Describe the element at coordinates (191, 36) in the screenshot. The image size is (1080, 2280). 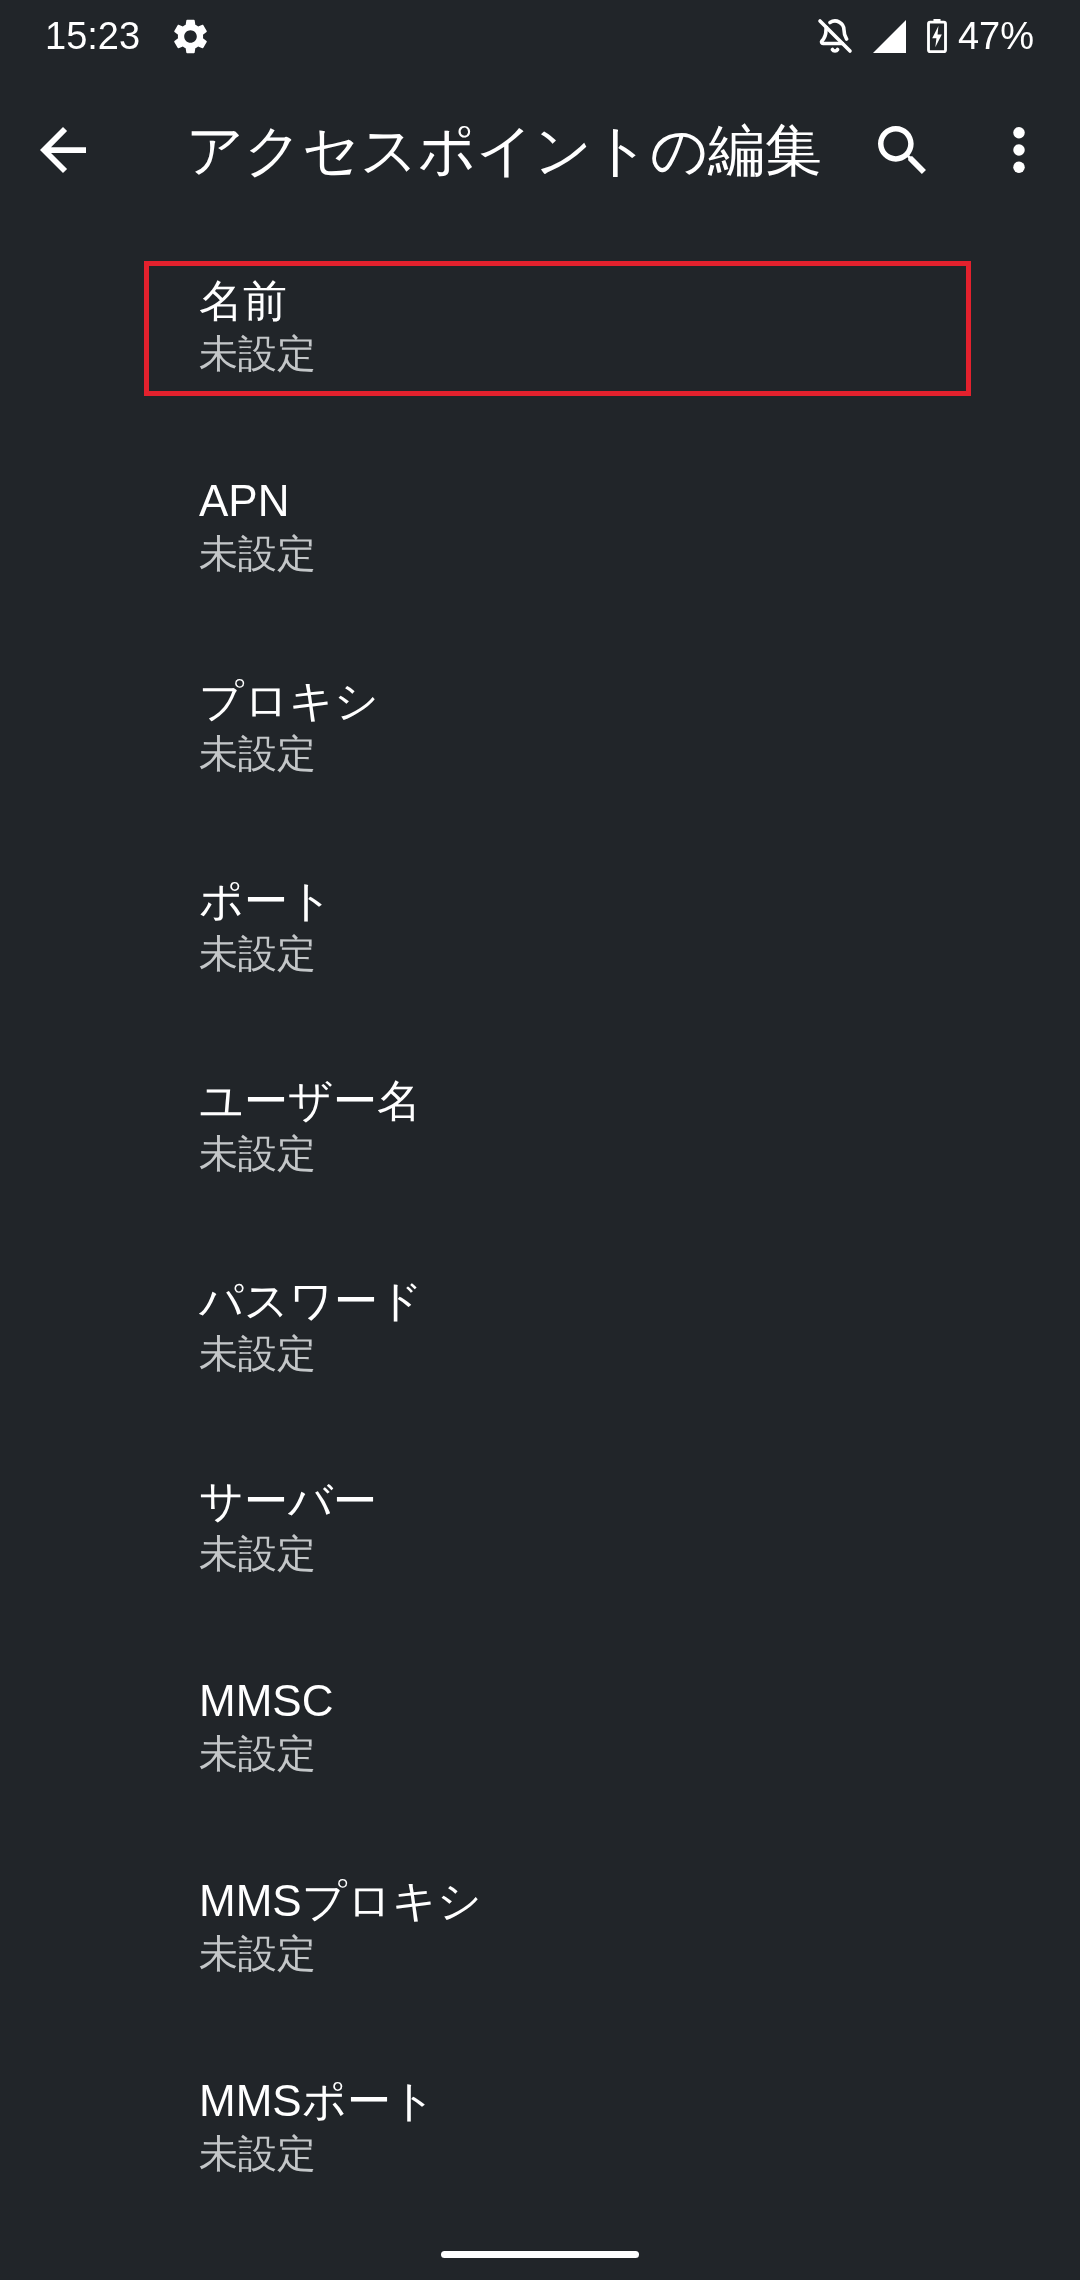
I see `settings-icon` at that location.